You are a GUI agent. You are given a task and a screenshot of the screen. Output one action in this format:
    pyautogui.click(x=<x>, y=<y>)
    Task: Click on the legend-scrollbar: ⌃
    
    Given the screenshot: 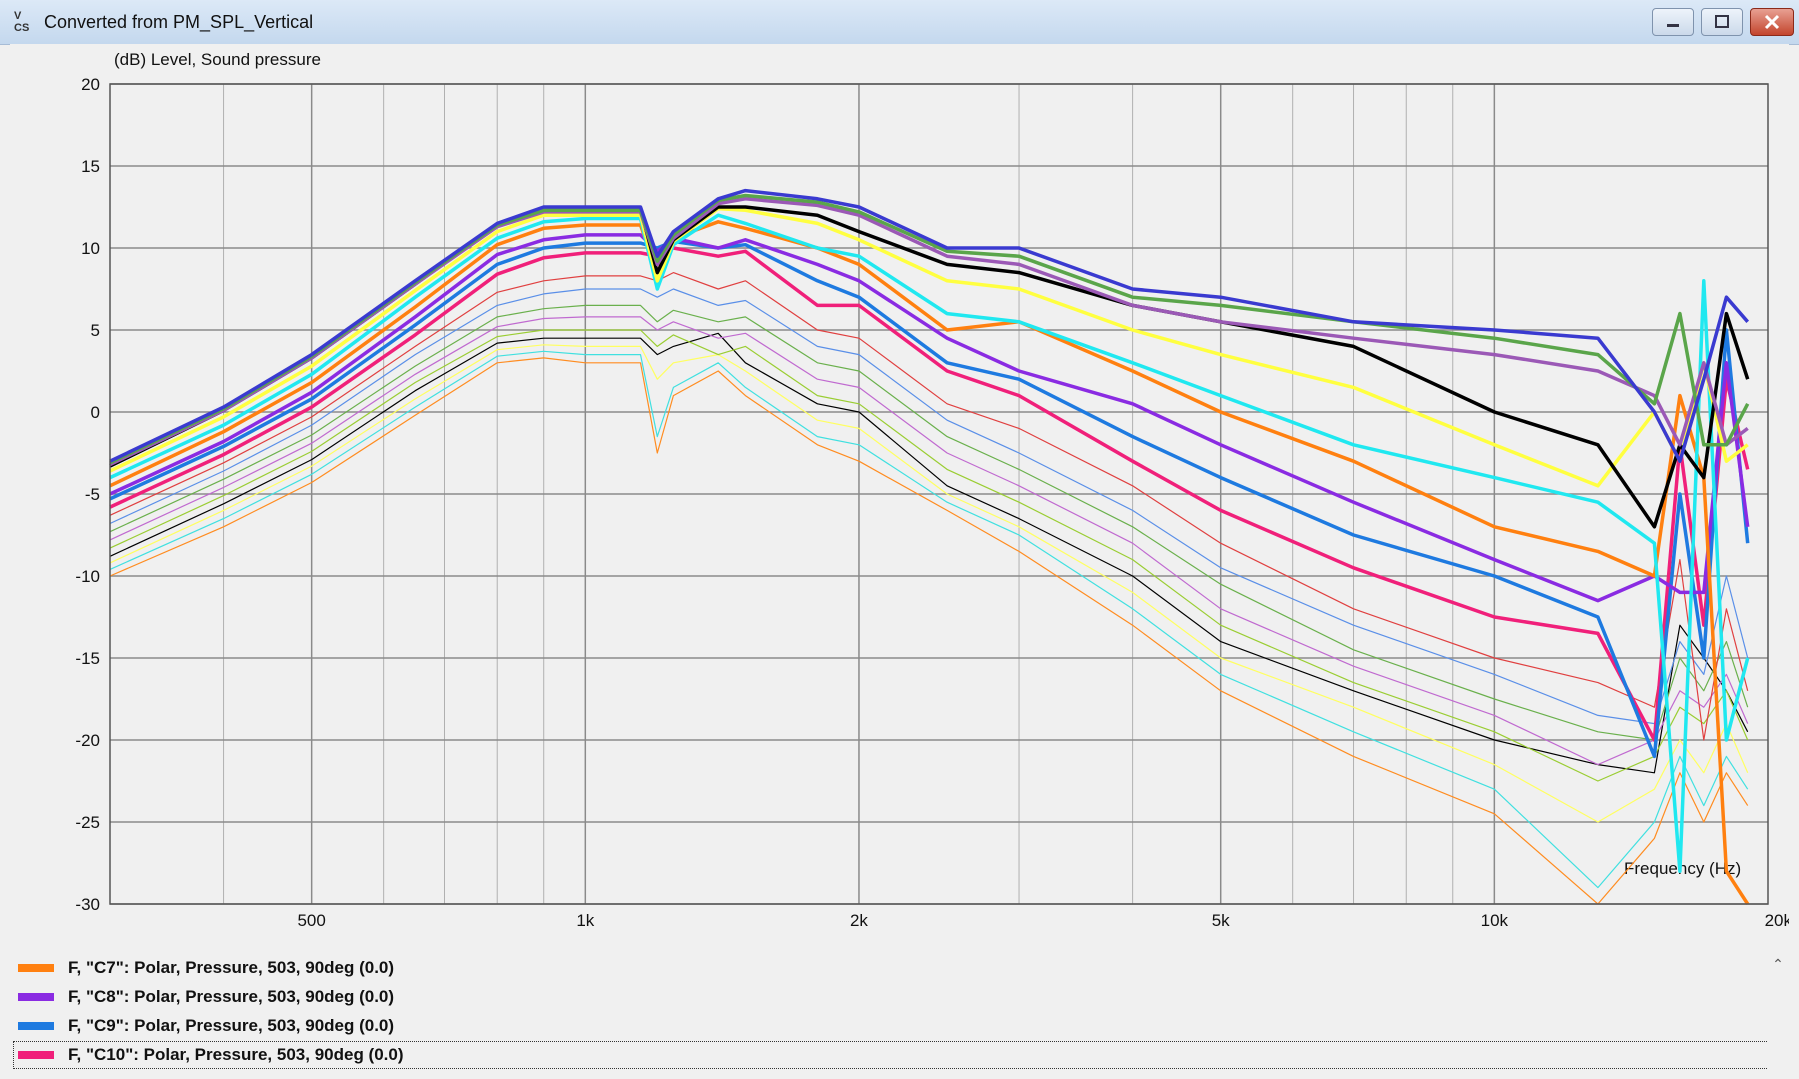 What is the action you would take?
    pyautogui.click(x=1778, y=1015)
    